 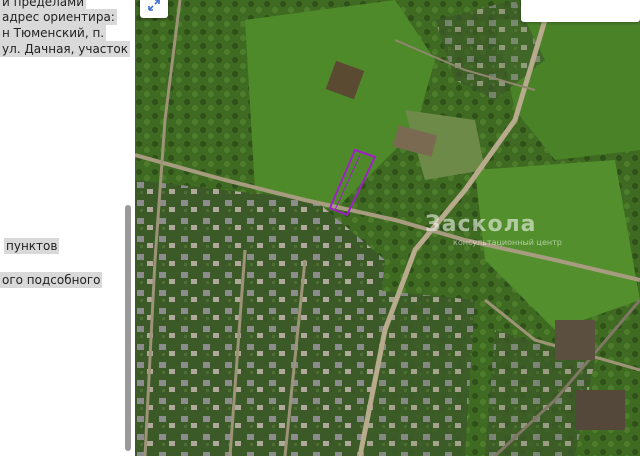 I want to click on description-line: н Тюменский, п., so click(x=53, y=33).